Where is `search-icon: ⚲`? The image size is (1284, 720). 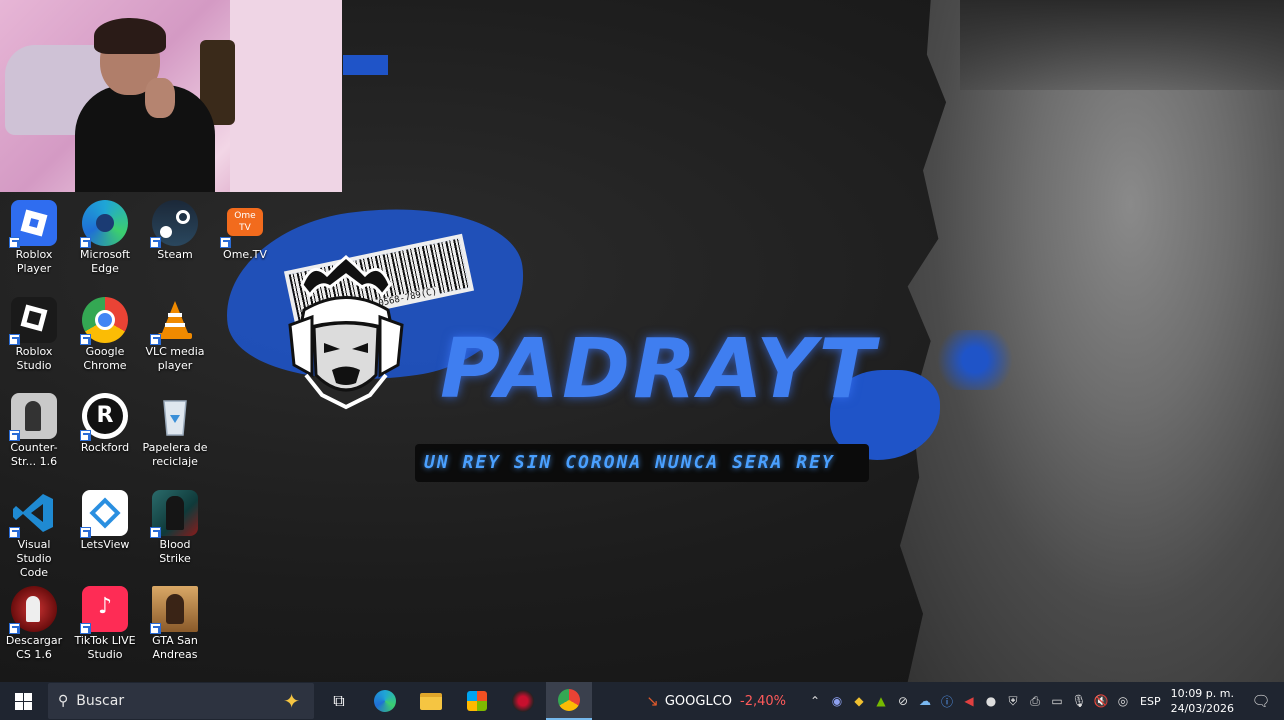 search-icon: ⚲ is located at coordinates (63, 701).